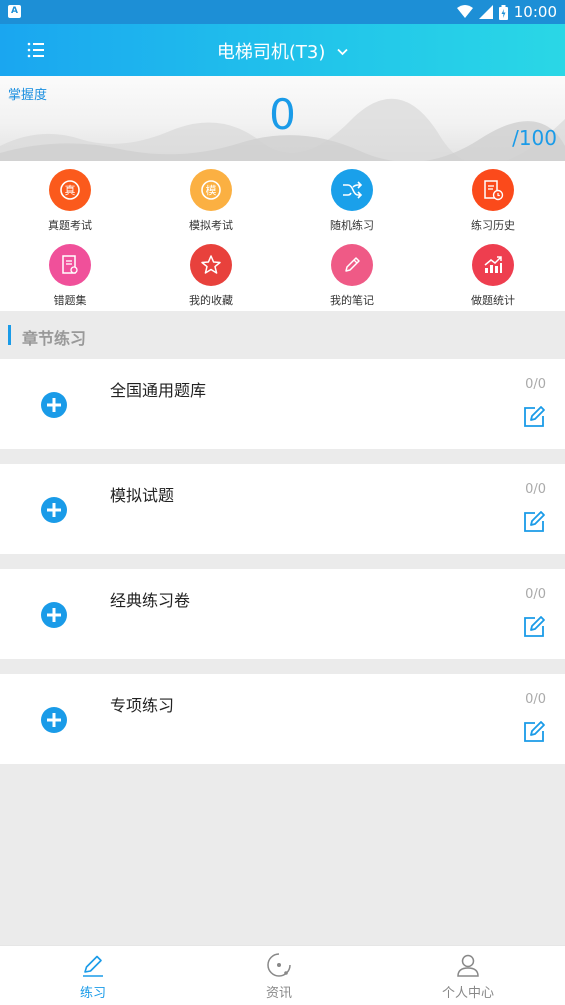  Describe the element at coordinates (352, 300) in the screenshot. I see `quick-action-label: 我的笔记` at that location.